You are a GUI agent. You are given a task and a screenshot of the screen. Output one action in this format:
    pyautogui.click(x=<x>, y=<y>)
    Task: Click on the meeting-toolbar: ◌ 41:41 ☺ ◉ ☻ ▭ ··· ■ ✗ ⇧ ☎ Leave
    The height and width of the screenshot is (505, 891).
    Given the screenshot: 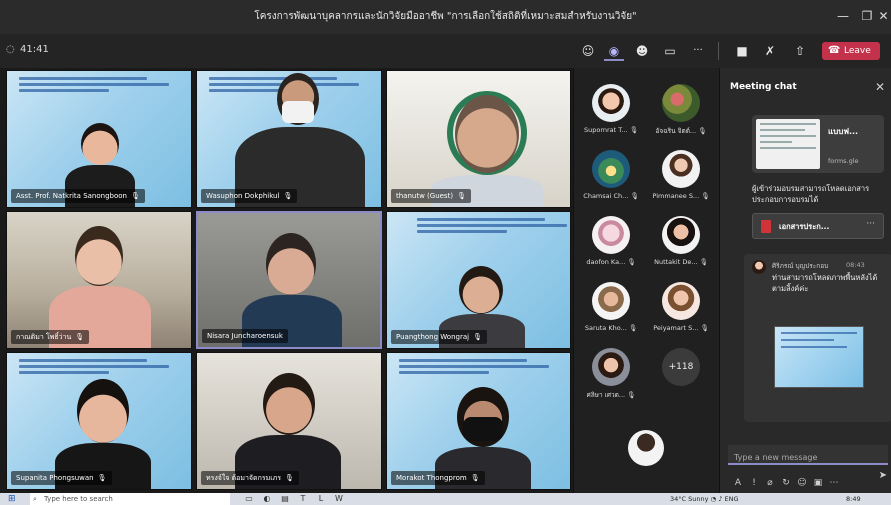 What is the action you would take?
    pyautogui.click(x=445, y=51)
    